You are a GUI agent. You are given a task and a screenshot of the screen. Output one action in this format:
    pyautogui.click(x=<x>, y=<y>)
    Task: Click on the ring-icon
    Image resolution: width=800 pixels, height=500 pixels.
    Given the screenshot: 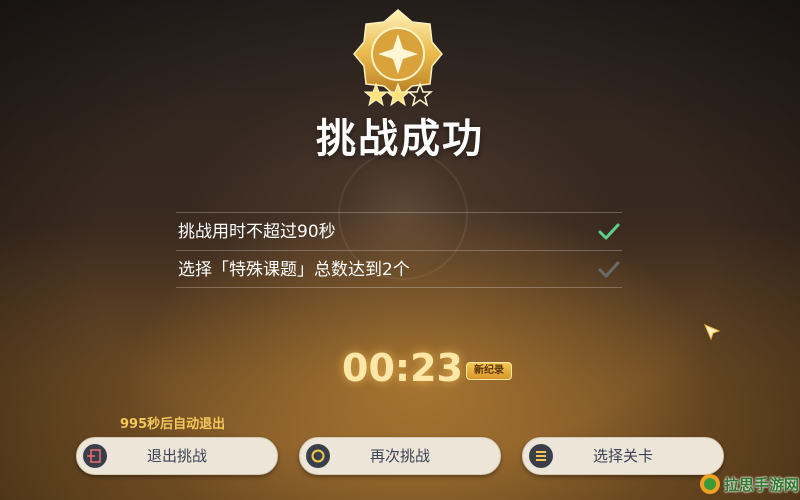 What is the action you would take?
    pyautogui.click(x=318, y=456)
    